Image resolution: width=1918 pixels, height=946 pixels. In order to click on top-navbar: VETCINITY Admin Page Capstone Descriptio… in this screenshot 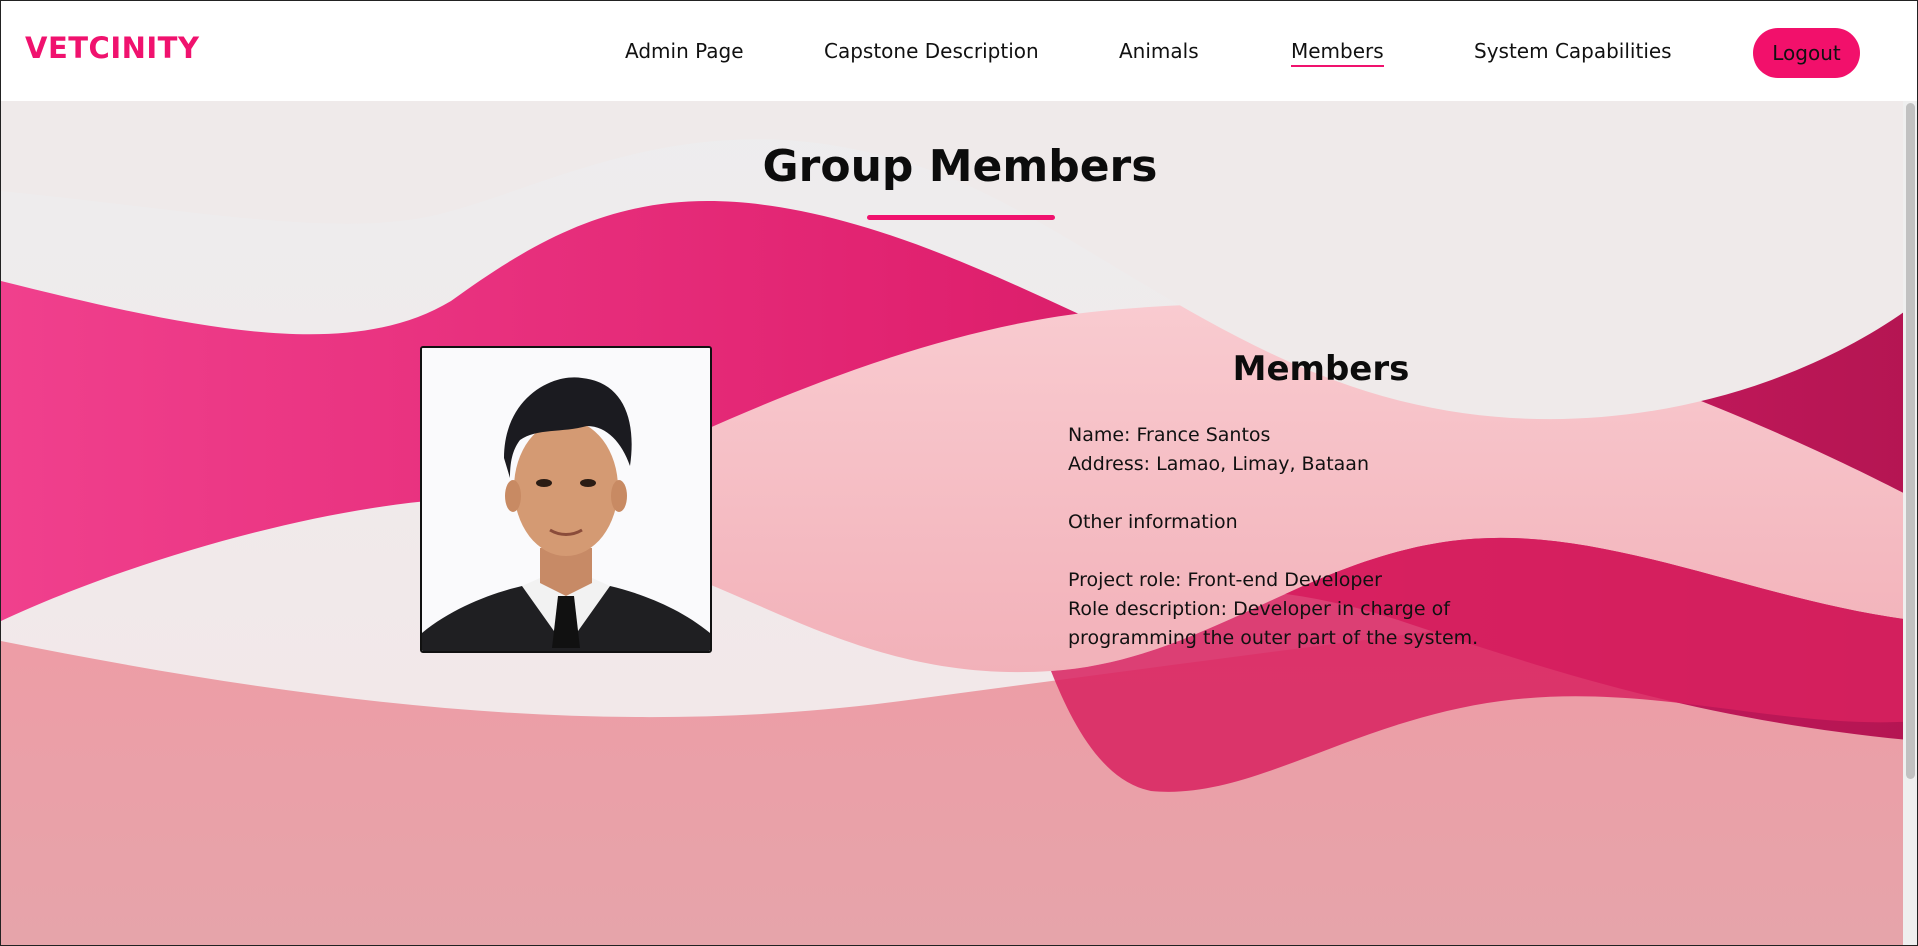, I will do `click(959, 51)`.